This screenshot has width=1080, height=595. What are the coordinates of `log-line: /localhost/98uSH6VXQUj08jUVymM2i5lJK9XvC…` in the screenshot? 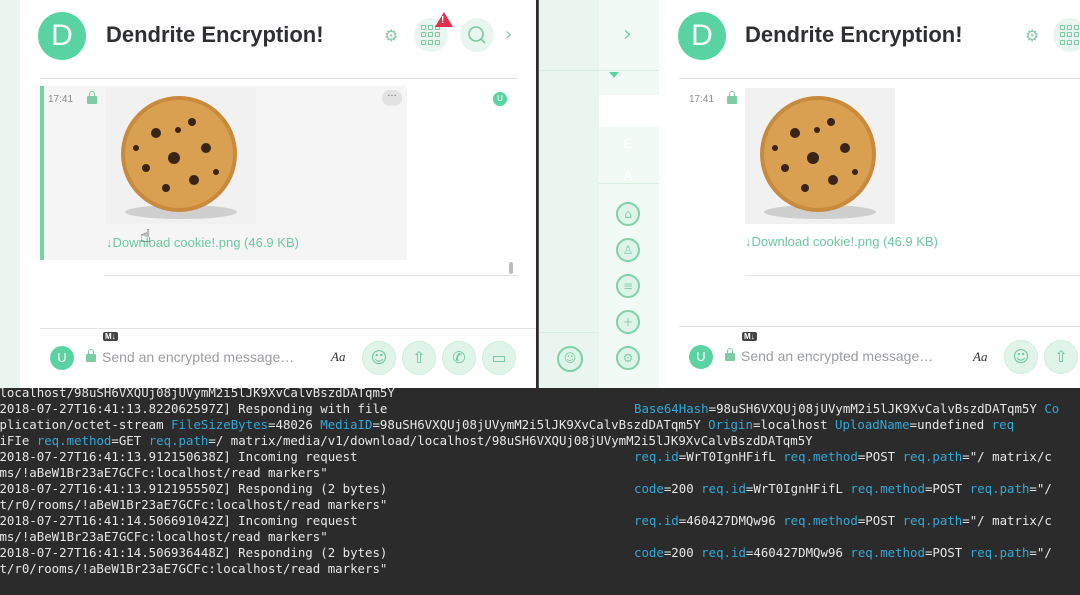 It's located at (197, 394).